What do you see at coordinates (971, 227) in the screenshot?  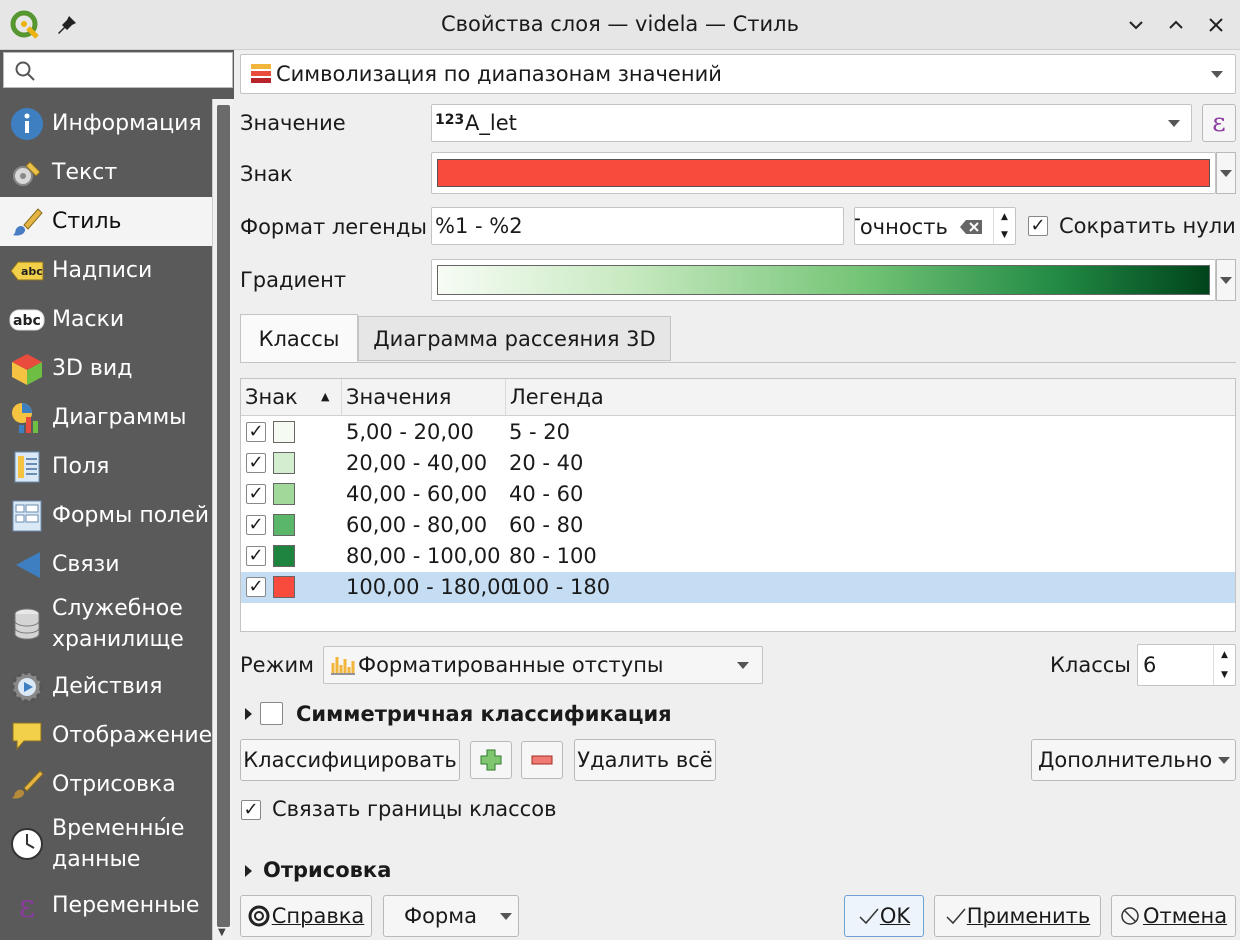 I see `clear-backspace-icon` at bounding box center [971, 227].